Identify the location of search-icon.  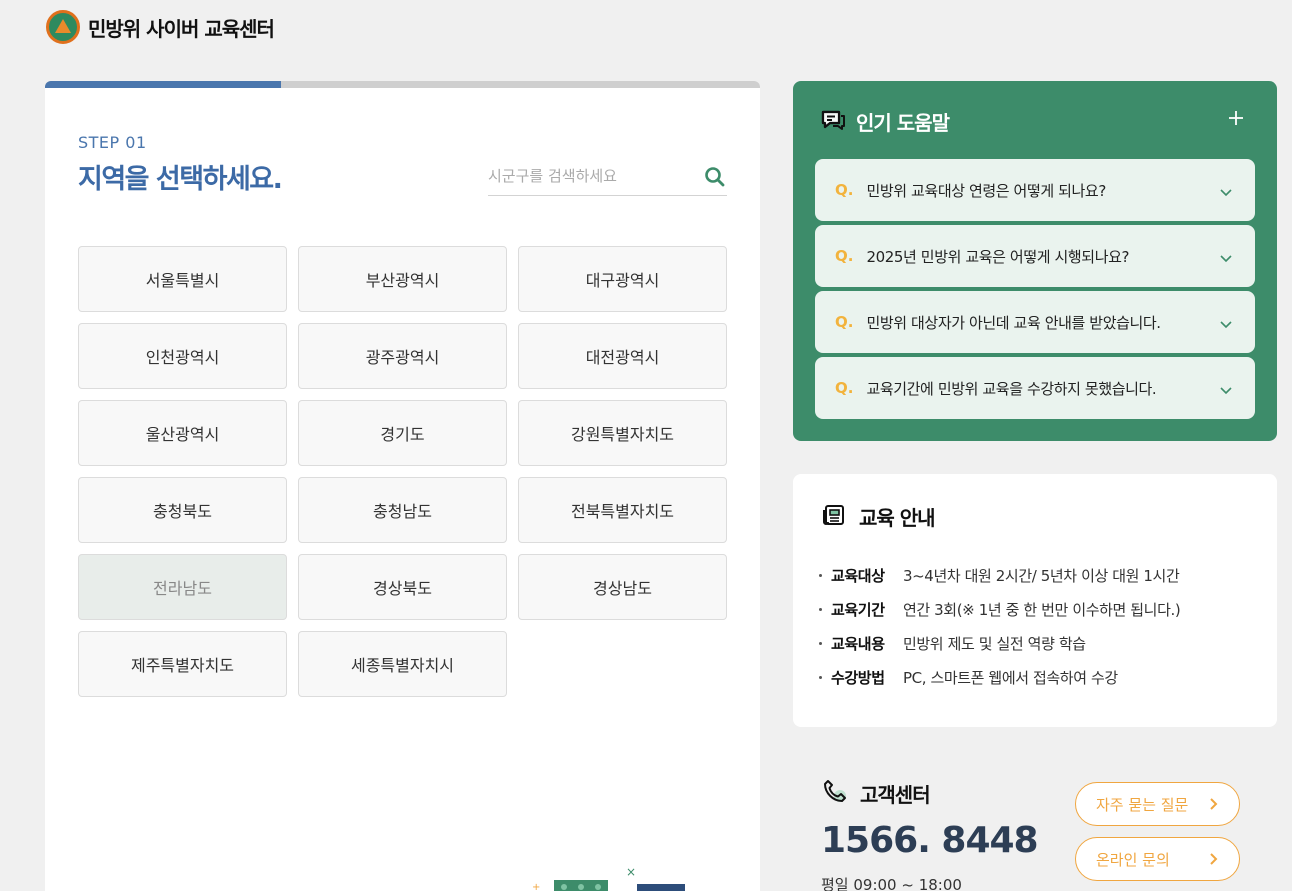
(715, 177).